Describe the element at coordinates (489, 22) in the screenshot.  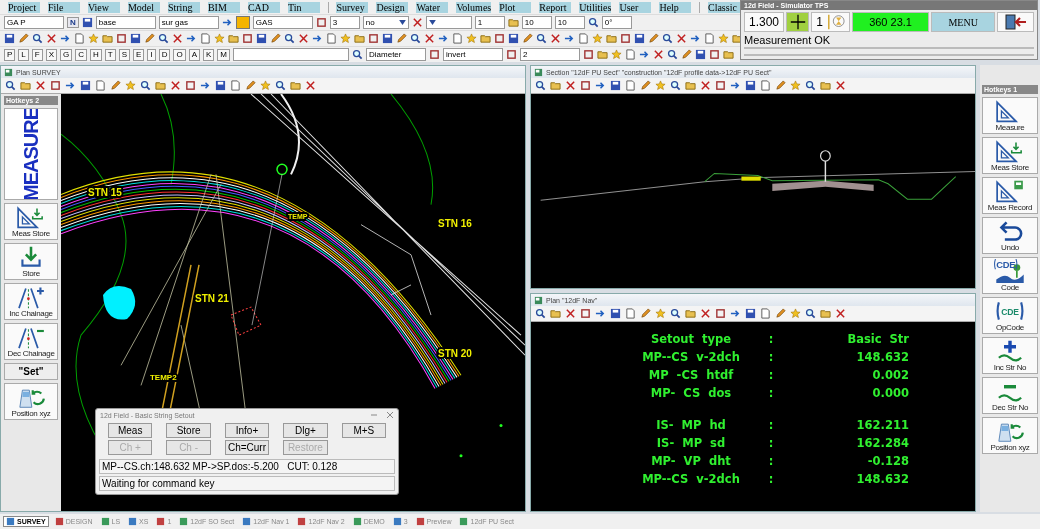
I see `input-field: 1` at that location.